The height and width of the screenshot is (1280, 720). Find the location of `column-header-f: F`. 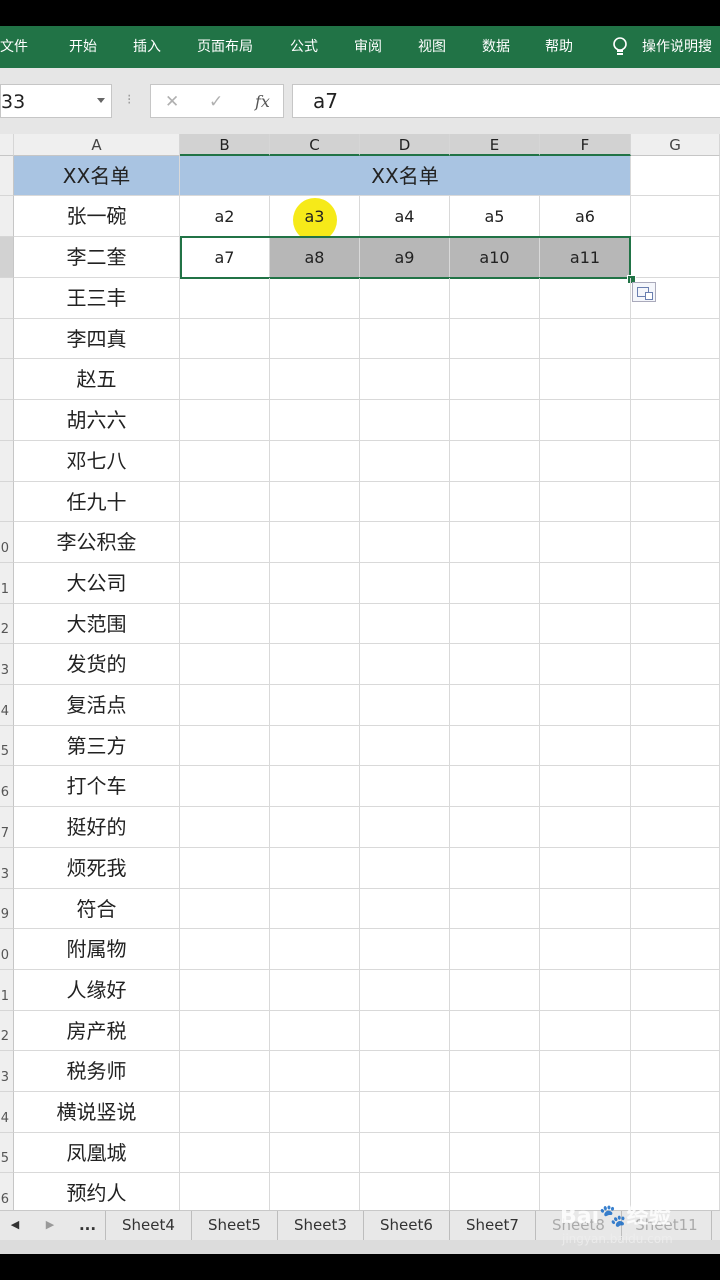

column-header-f: F is located at coordinates (585, 145).